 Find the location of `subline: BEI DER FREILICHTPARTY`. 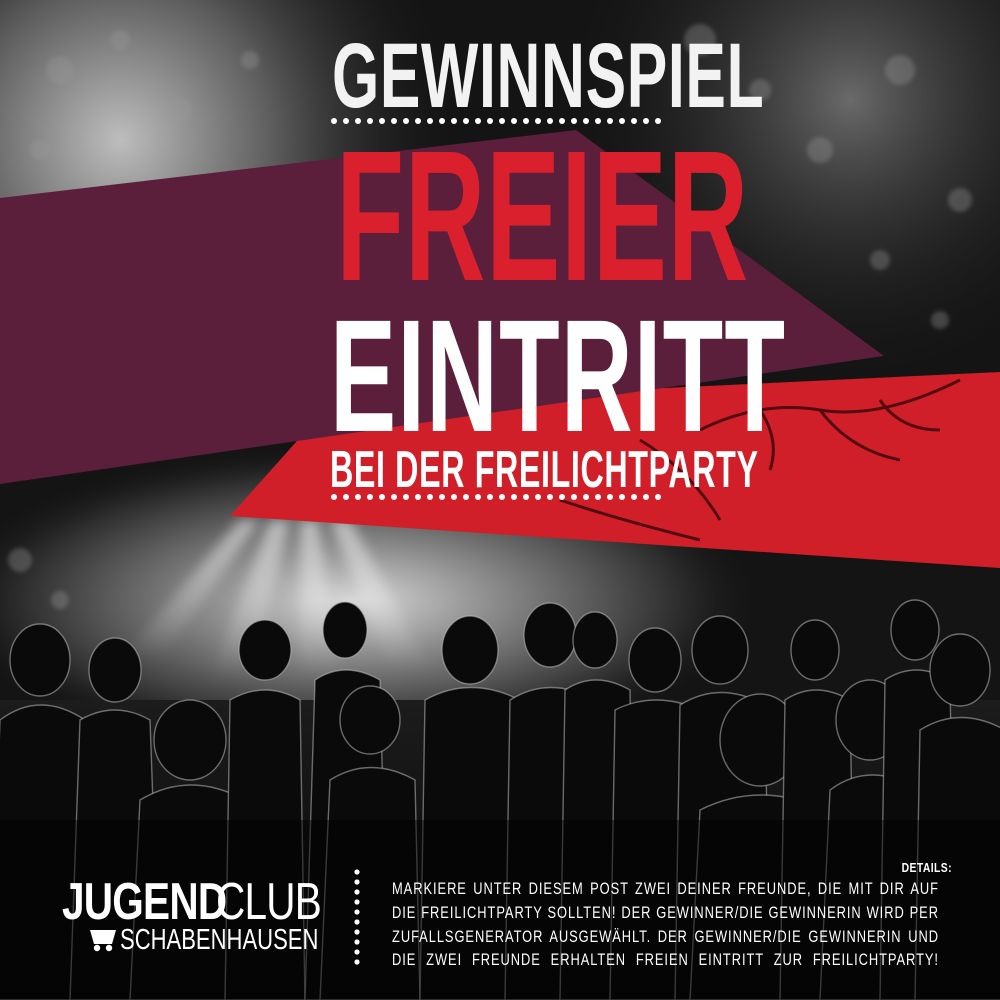

subline: BEI DER FREILICHTPARTY is located at coordinates (544, 470).